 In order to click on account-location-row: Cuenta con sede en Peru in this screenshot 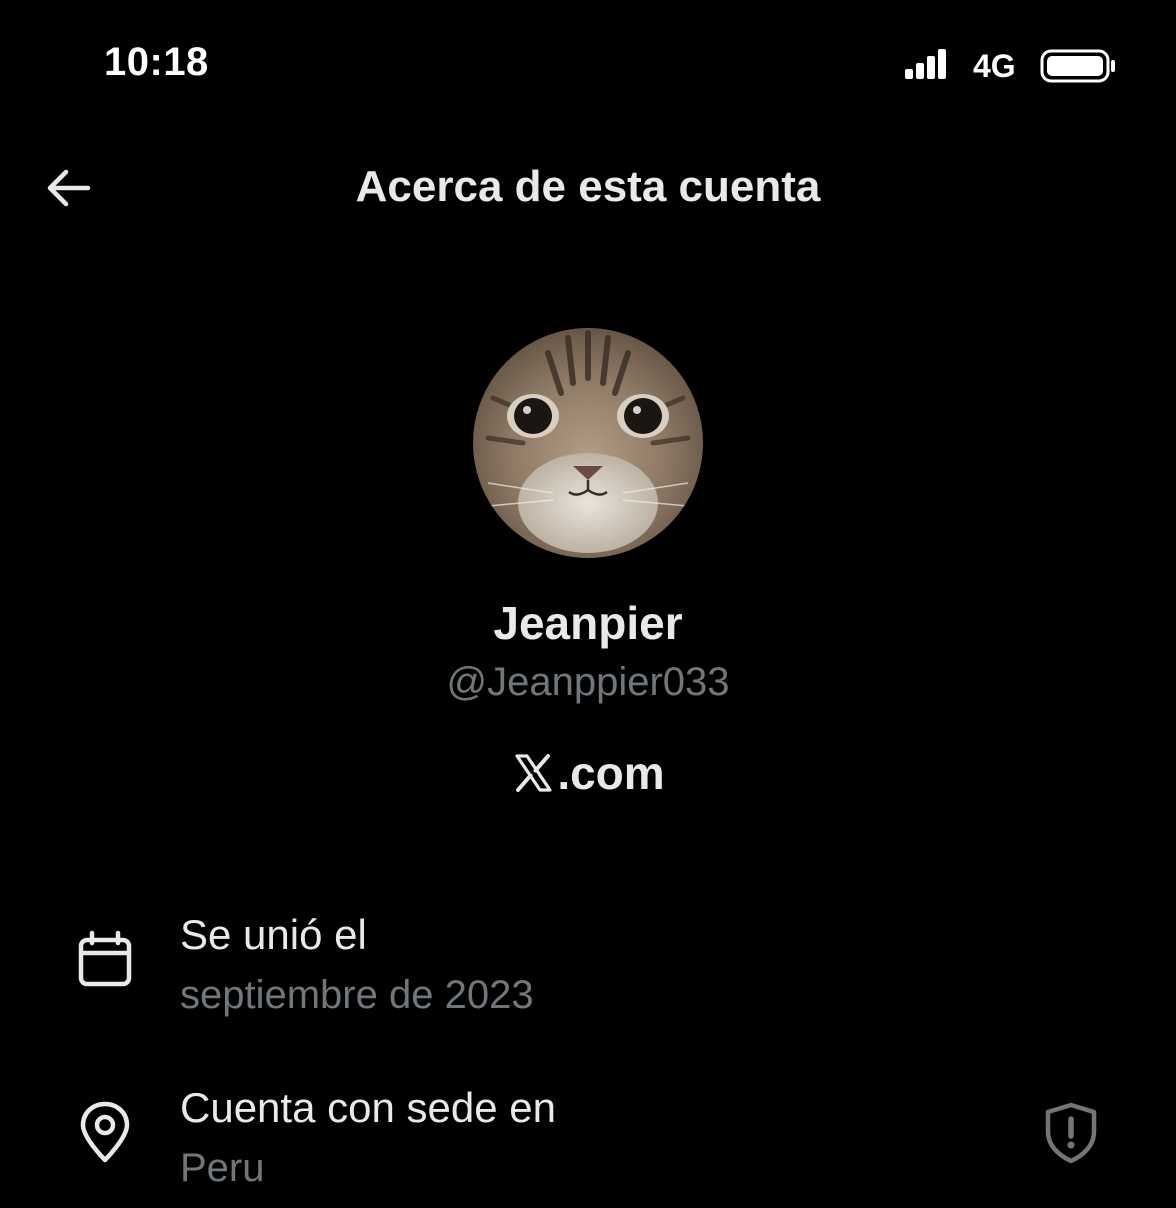, I will do `click(588, 1143)`.